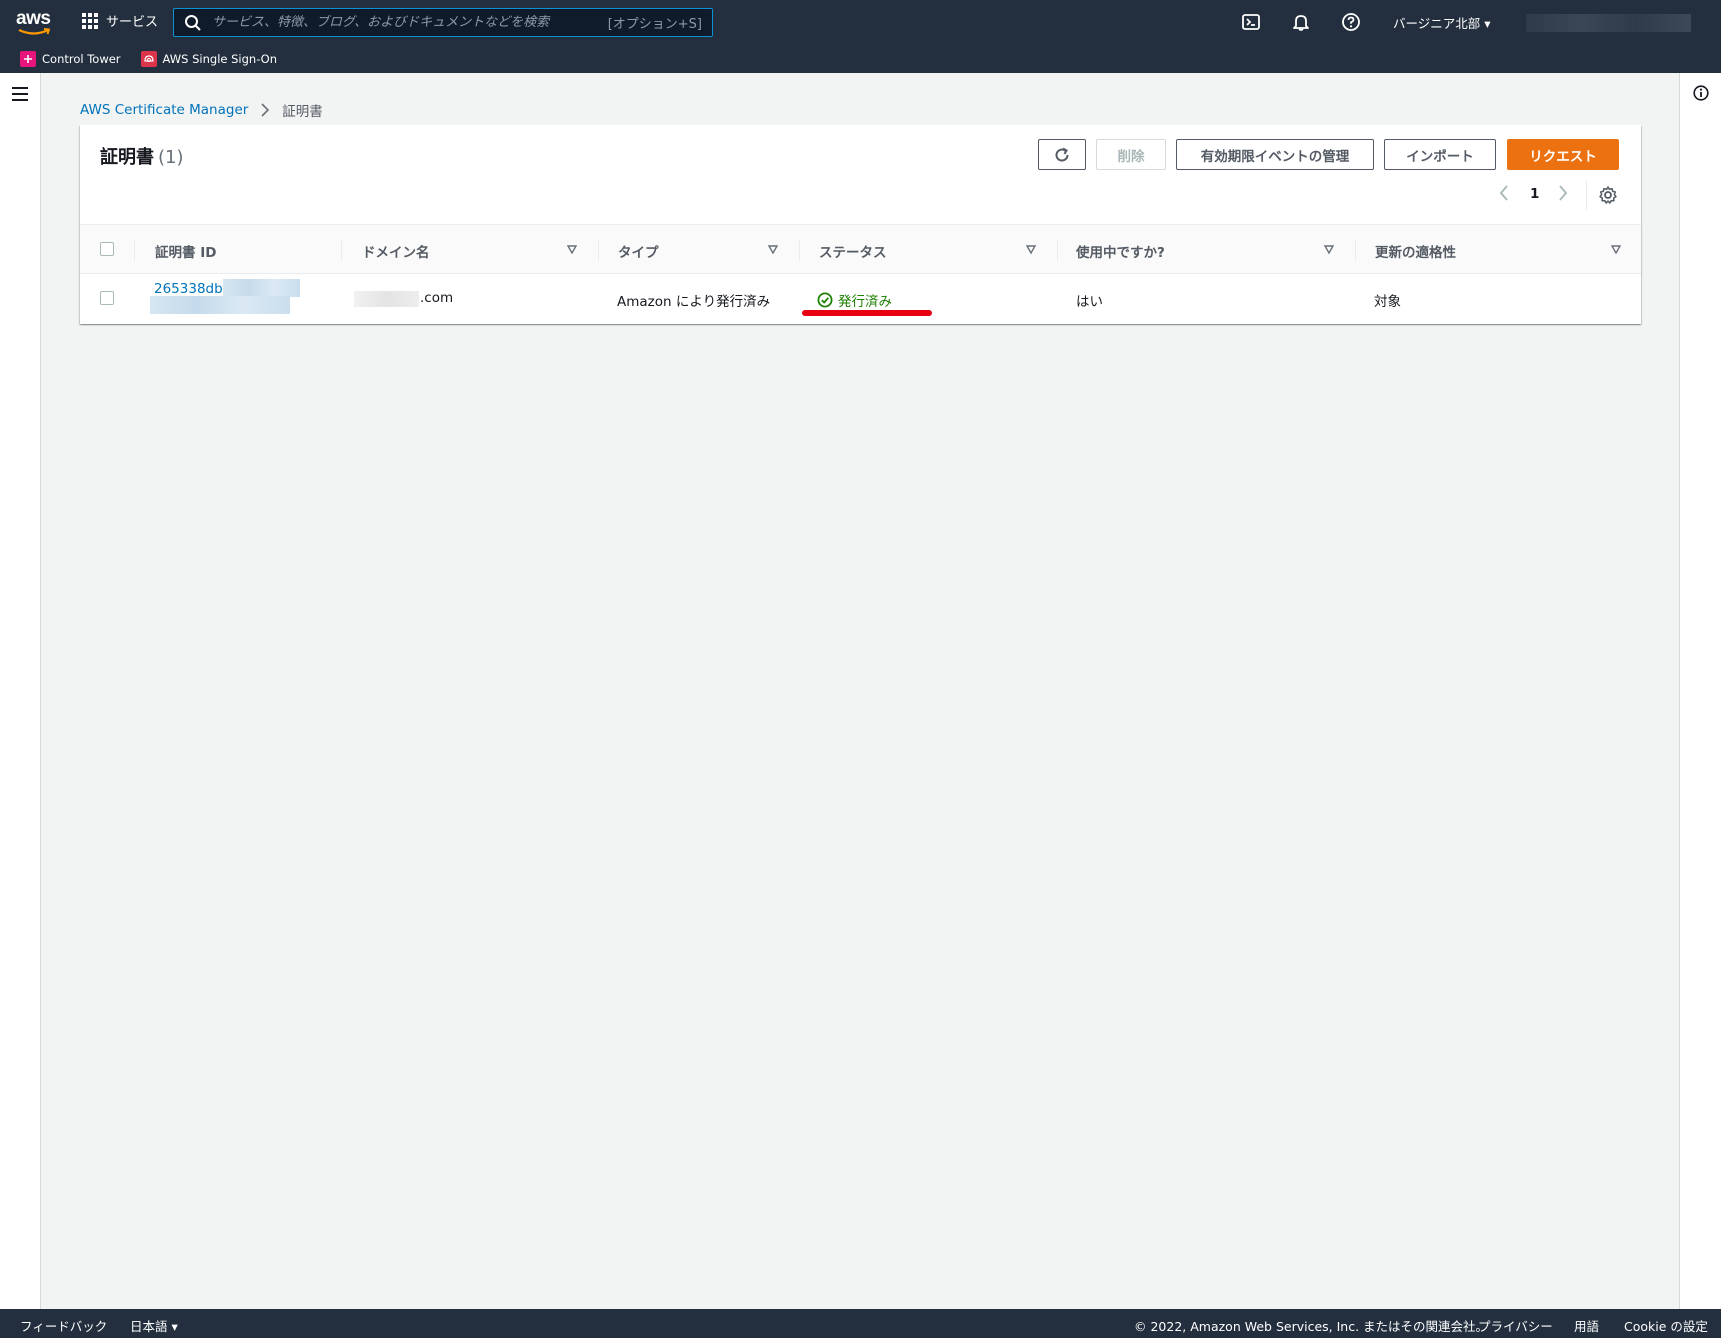  What do you see at coordinates (860, 195) in the screenshot?
I see `pagination: 1` at bounding box center [860, 195].